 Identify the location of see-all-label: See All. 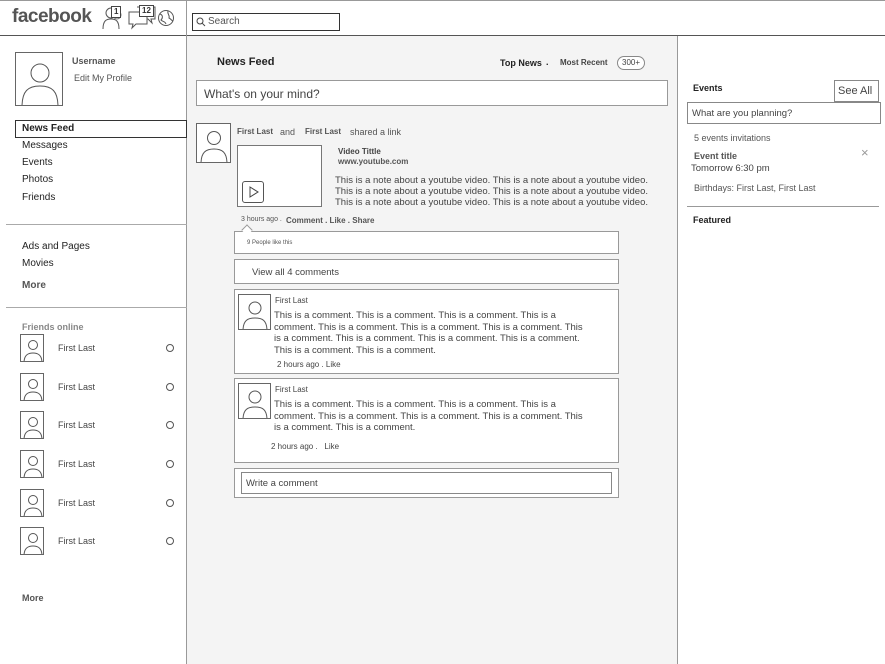
(855, 91).